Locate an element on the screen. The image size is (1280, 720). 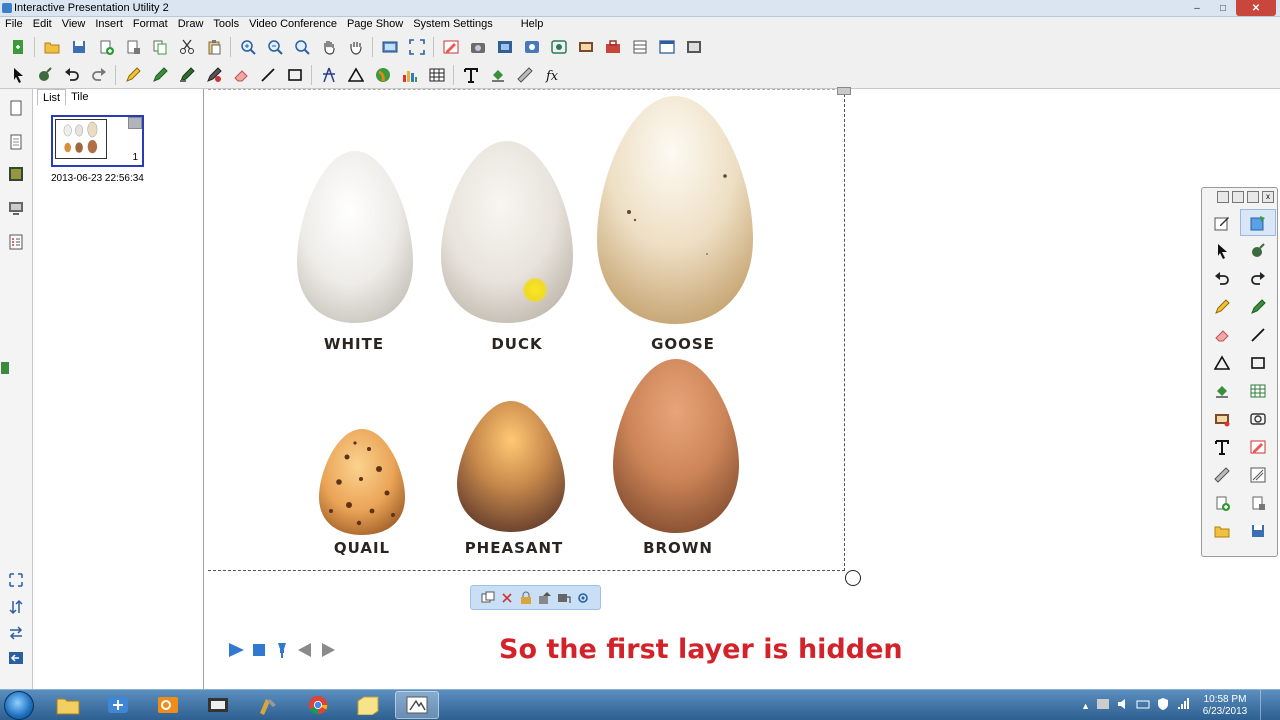
menu-tools: Tools is located at coordinates (226, 25).